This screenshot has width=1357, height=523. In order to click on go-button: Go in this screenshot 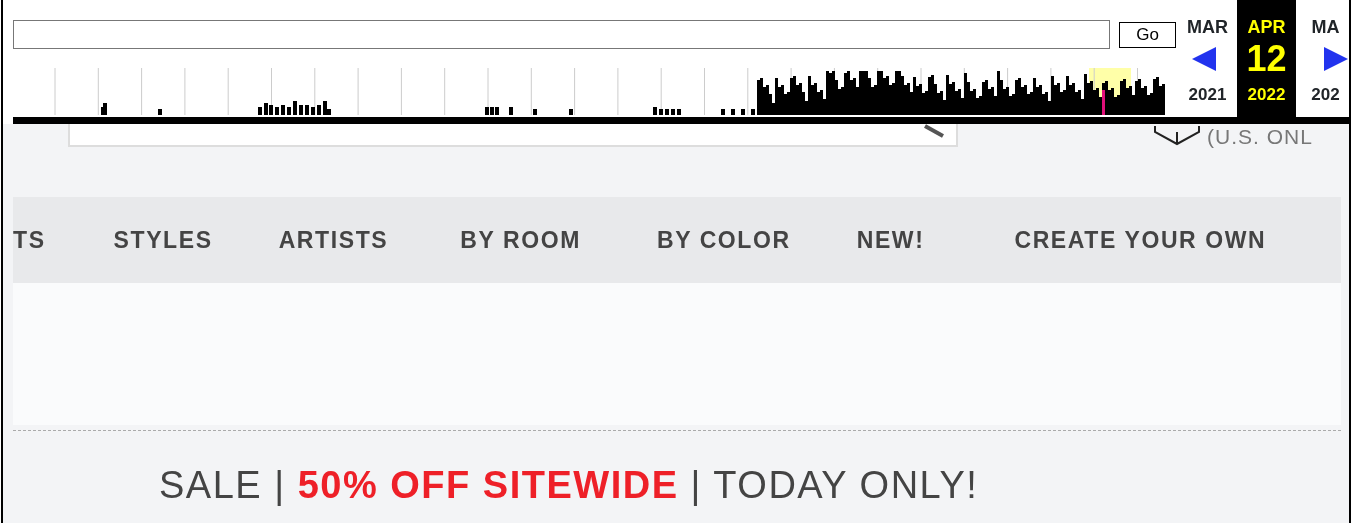, I will do `click(1147, 34)`.